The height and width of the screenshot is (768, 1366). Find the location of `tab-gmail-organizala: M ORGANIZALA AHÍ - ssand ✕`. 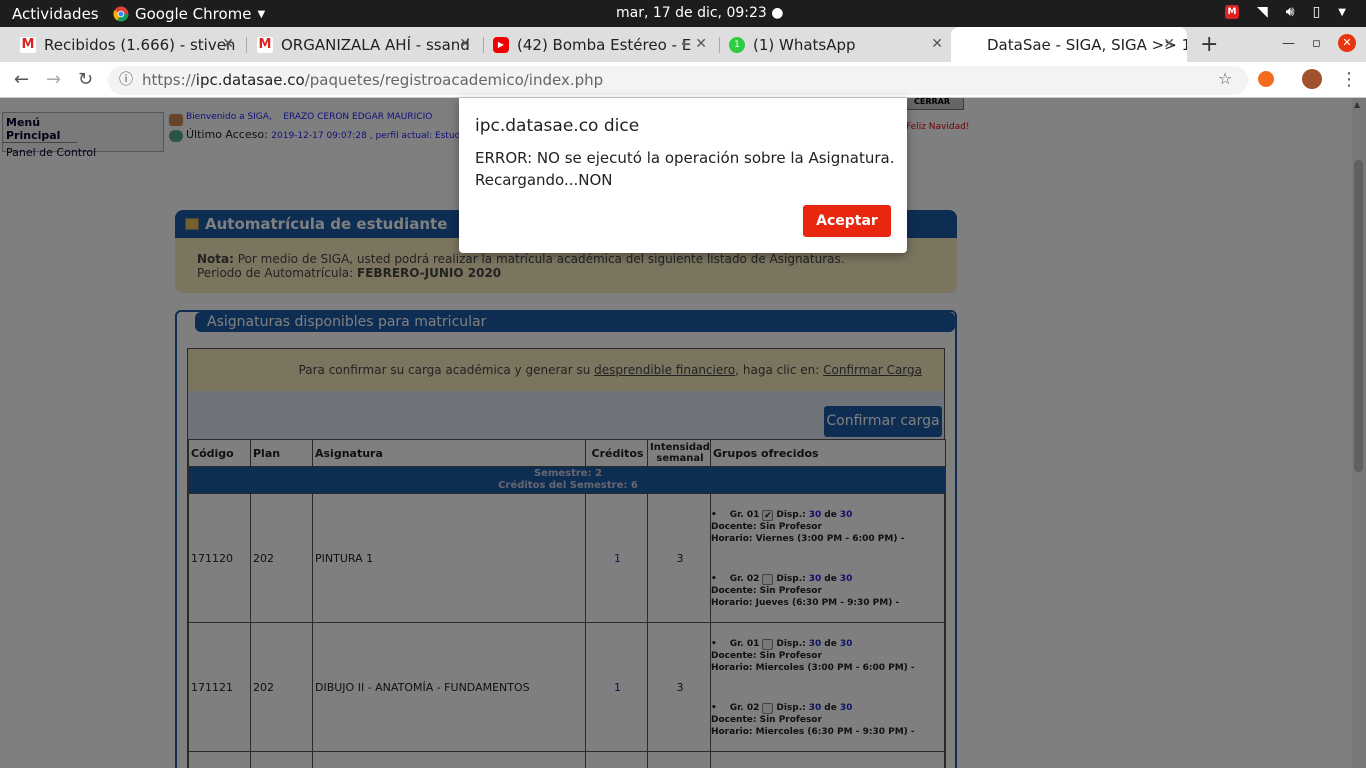

tab-gmail-organizala: M ORGANIZALA AHÍ - ssand ✕ is located at coordinates (360, 44).